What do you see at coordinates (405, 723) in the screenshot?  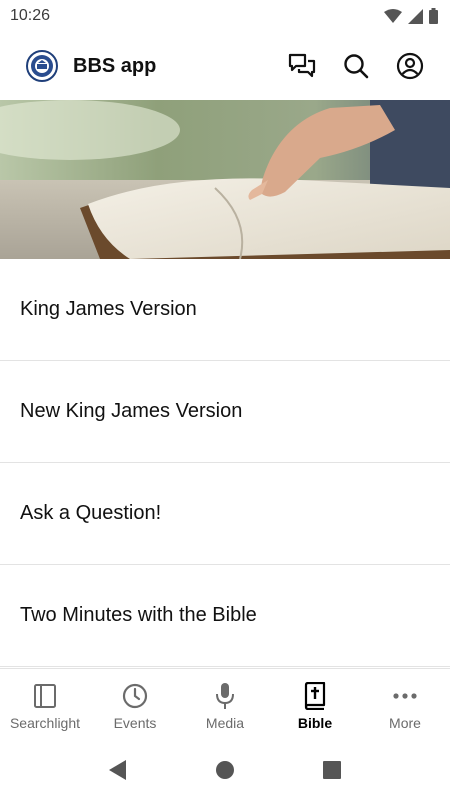 I see `nav-label: More` at bounding box center [405, 723].